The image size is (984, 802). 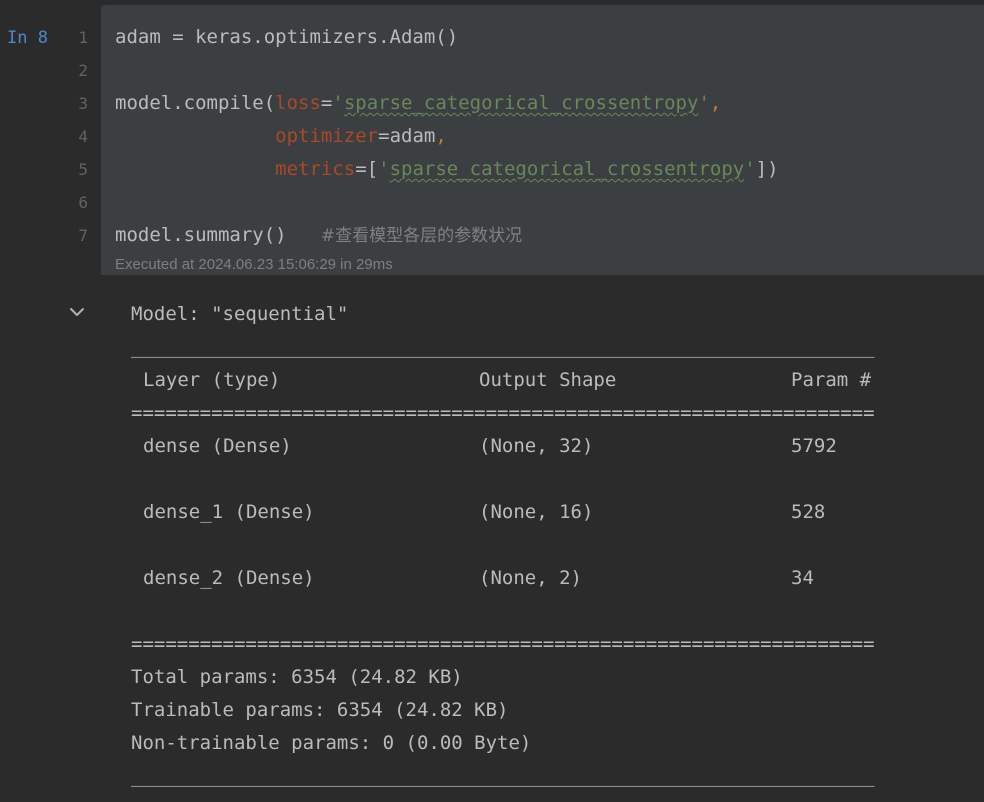 What do you see at coordinates (287, 37) in the screenshot?
I see `code-text: adam = keras.optimizers.Adam()` at bounding box center [287, 37].